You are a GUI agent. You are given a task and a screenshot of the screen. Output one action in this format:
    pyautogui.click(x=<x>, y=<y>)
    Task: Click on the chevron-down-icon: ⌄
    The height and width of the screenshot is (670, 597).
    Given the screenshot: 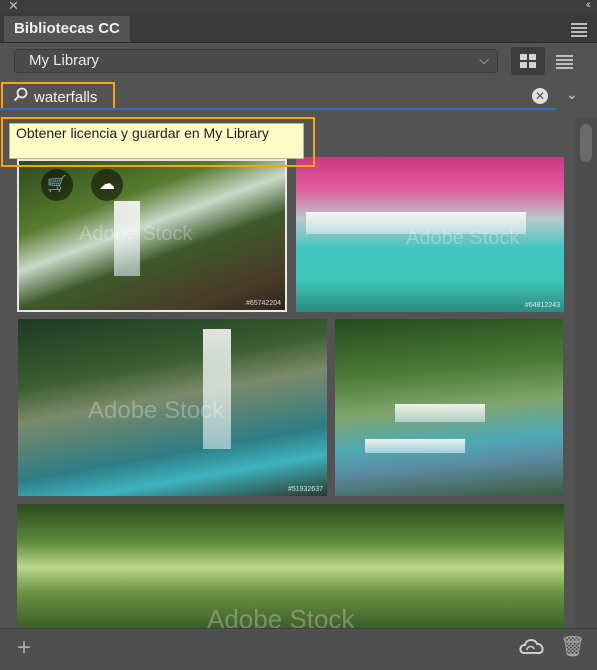 What is the action you would take?
    pyautogui.click(x=572, y=94)
    